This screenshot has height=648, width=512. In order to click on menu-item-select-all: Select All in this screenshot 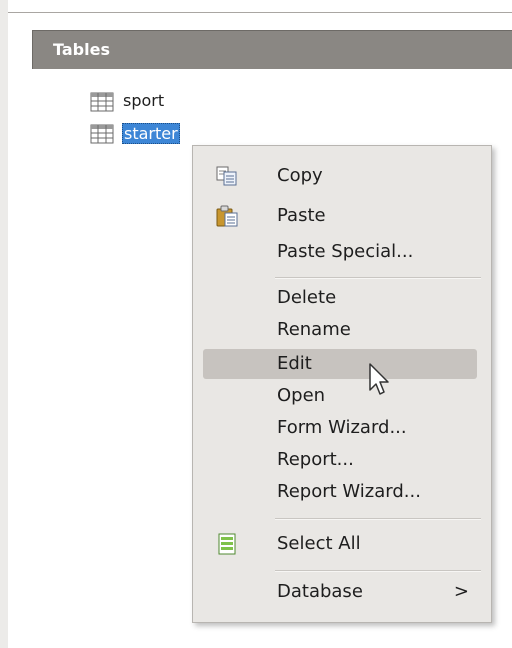, I will do `click(342, 544)`.